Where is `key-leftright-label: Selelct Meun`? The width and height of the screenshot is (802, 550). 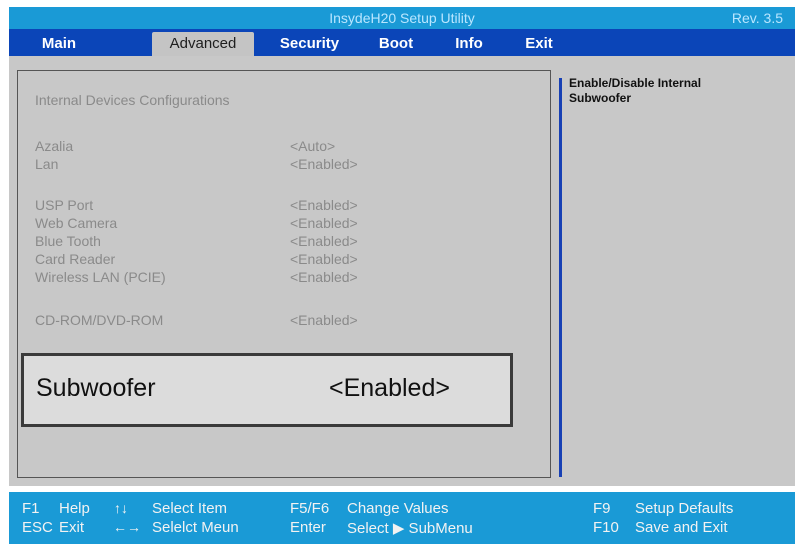 key-leftright-label: Selelct Meun is located at coordinates (195, 527).